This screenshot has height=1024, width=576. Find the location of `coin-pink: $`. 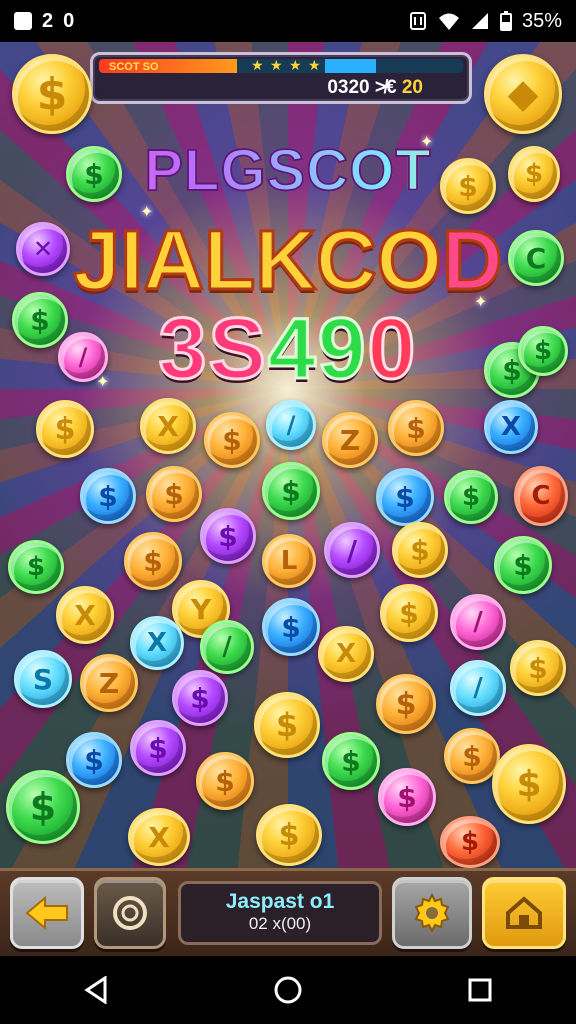

coin-pink: $ is located at coordinates (407, 797).